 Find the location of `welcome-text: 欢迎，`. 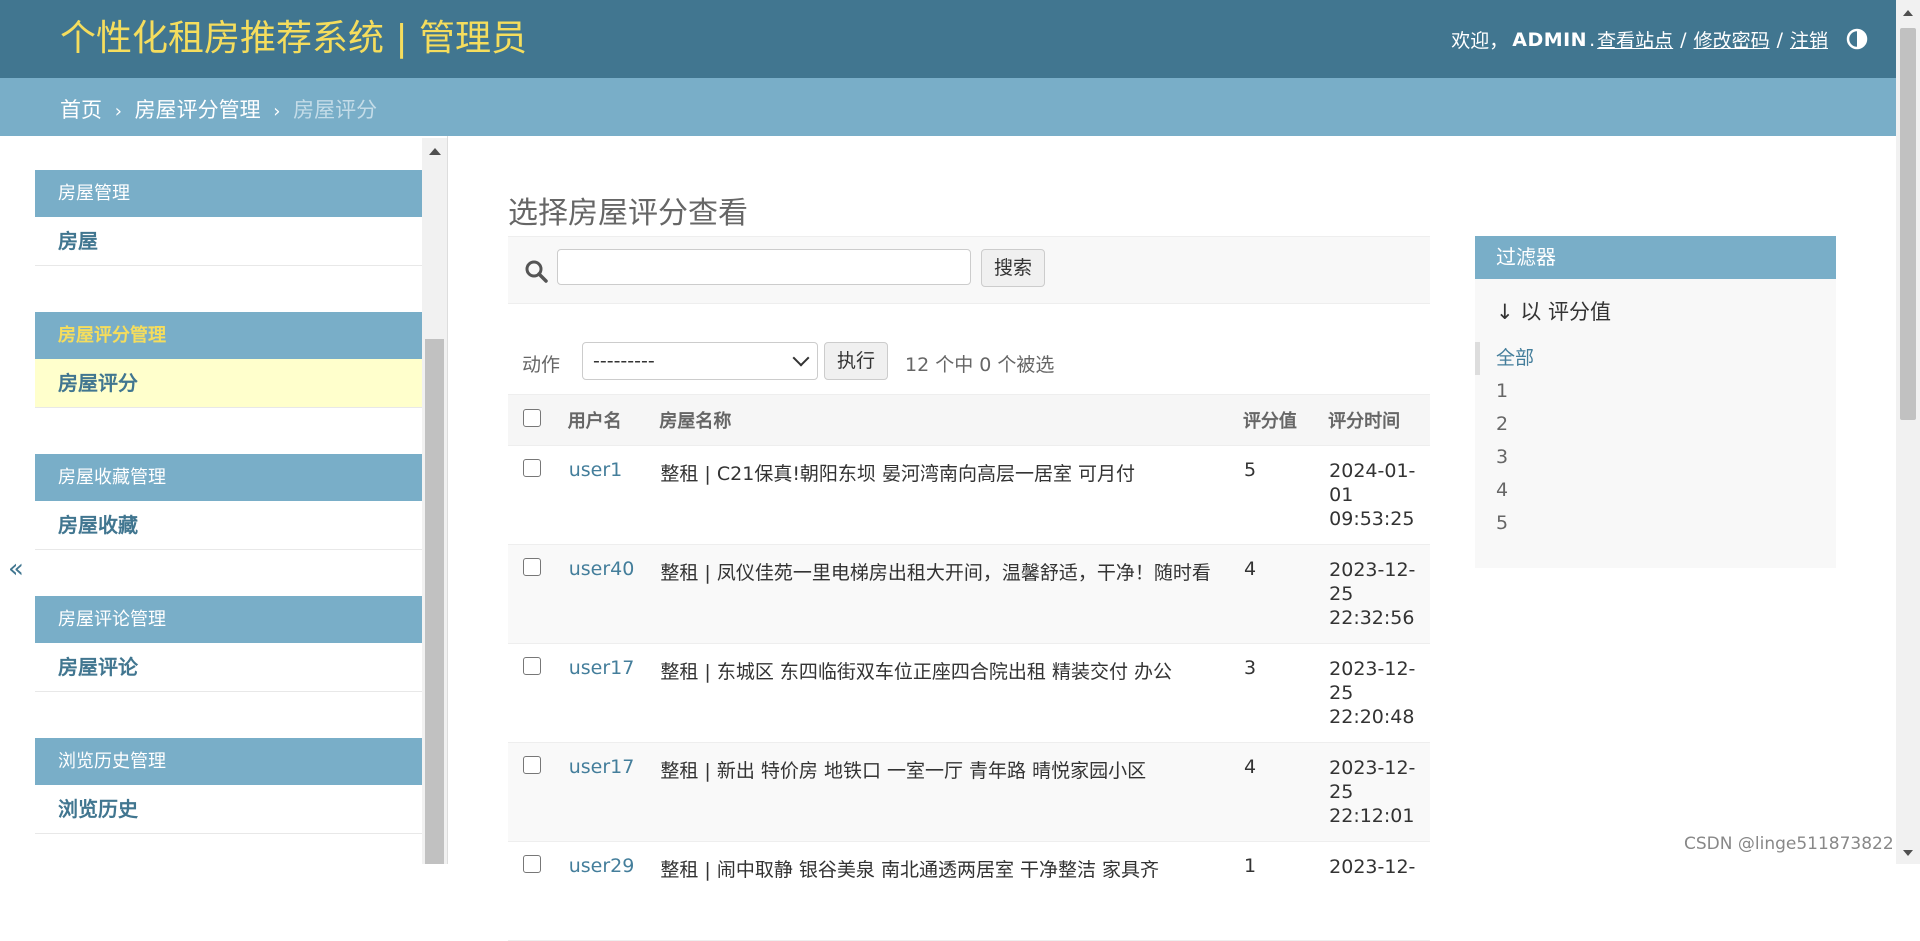

welcome-text: 欢迎， is located at coordinates (1480, 41).